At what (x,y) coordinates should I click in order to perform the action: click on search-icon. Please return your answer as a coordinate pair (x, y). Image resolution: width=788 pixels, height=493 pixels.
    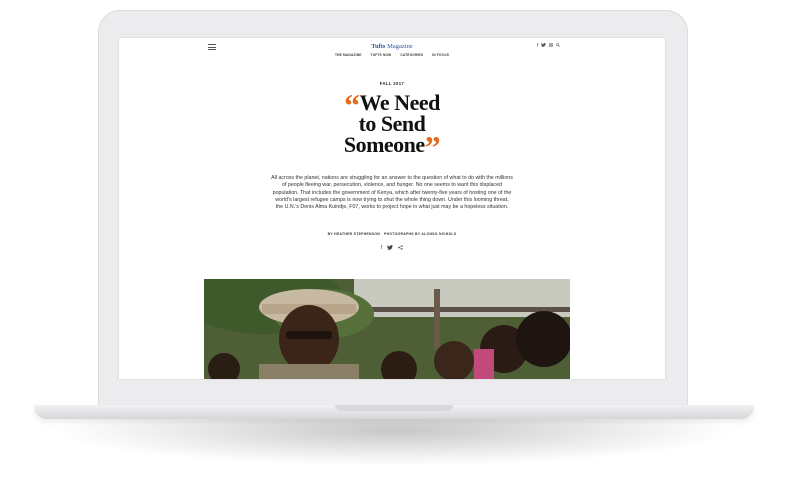
    Looking at the image, I should click on (558, 46).